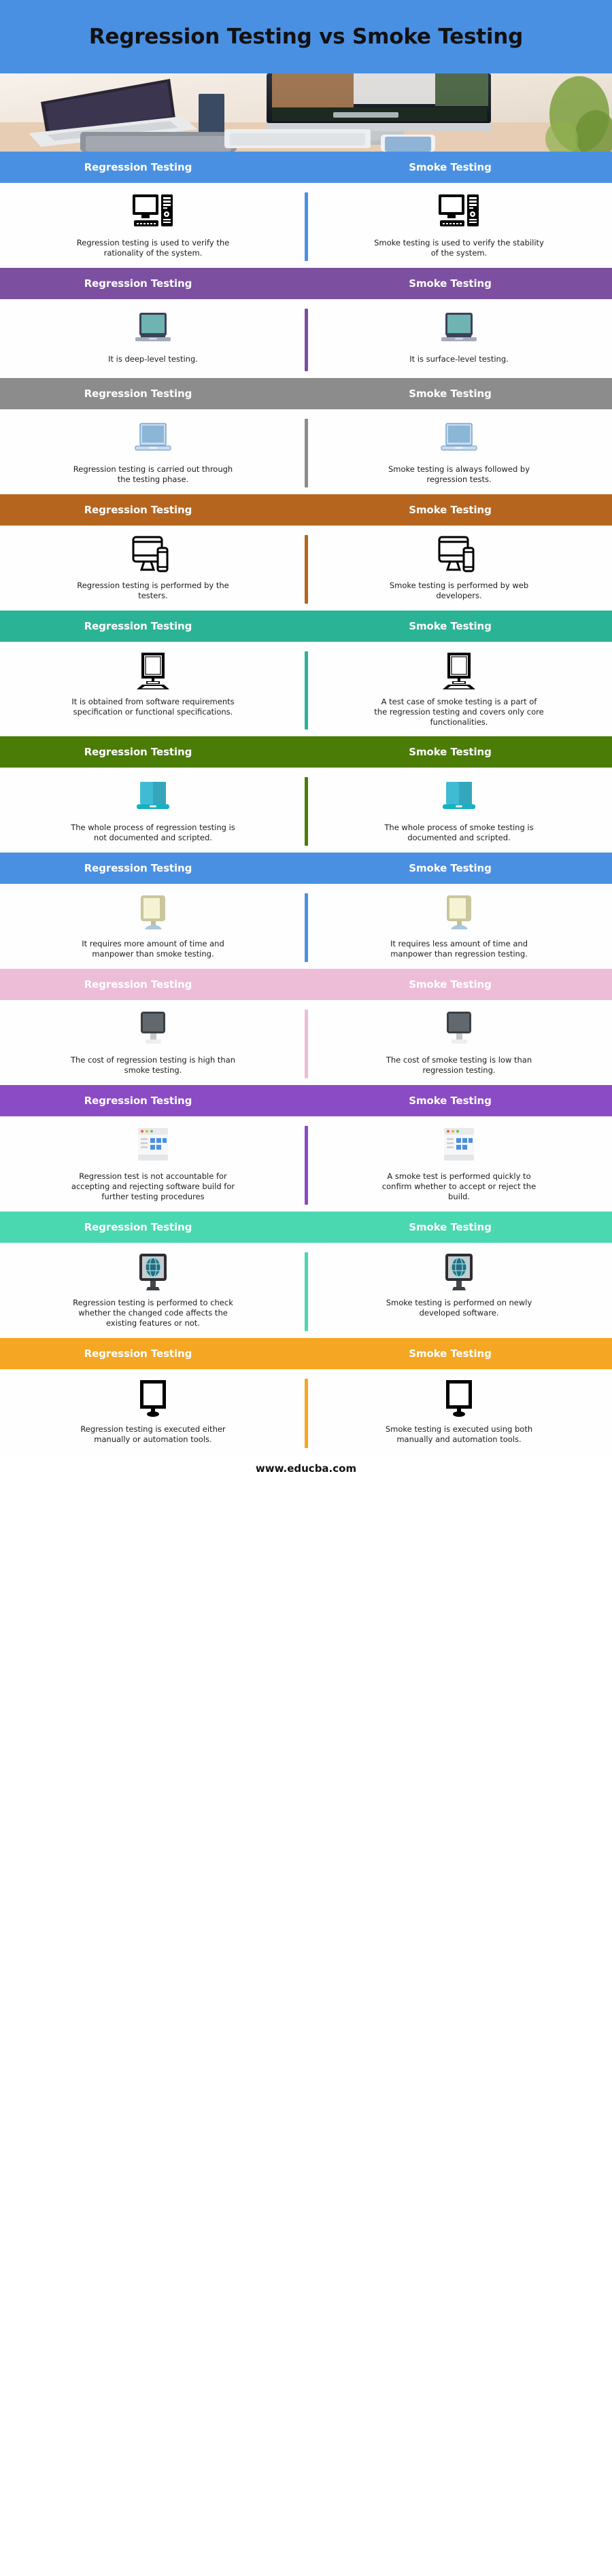  Describe the element at coordinates (153, 1029) in the screenshot. I see `monitor-dark-icon` at that location.